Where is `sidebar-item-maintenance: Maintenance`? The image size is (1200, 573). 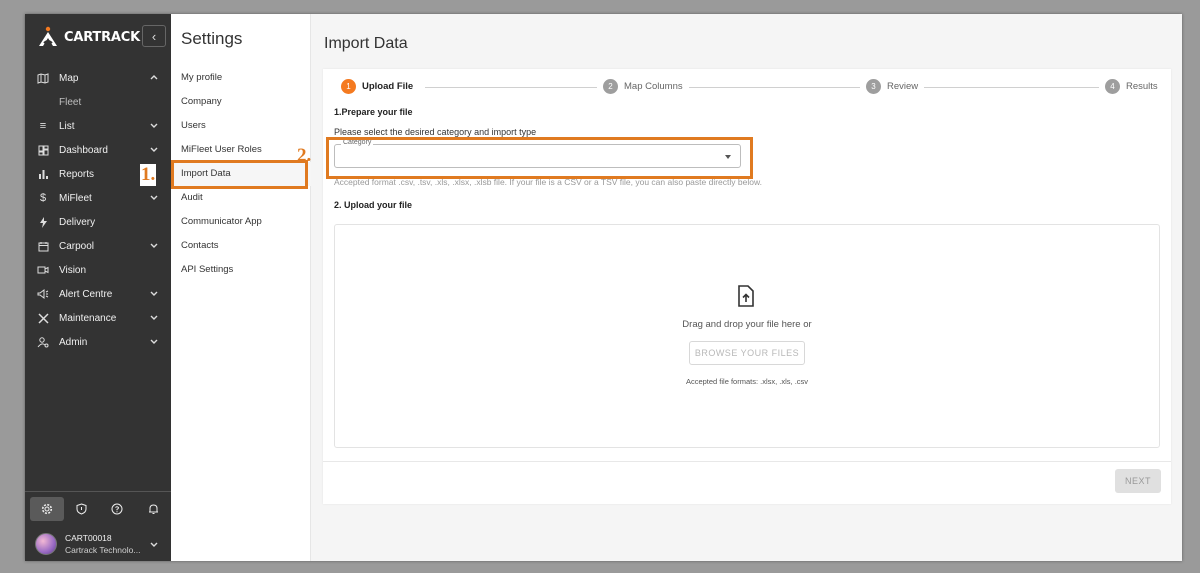
sidebar-item-maintenance: Maintenance is located at coordinates (98, 318).